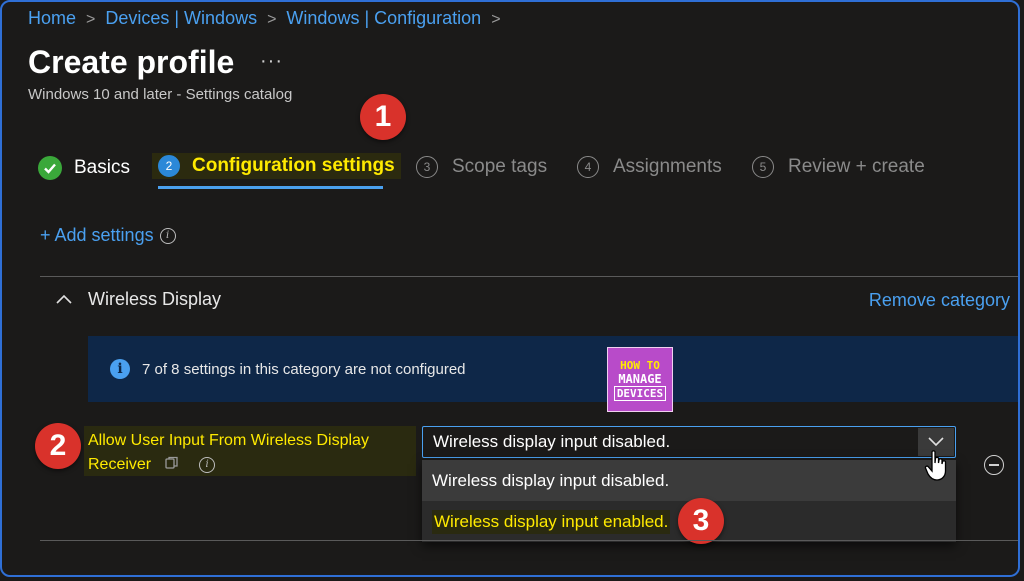  Describe the element at coordinates (383, 18) in the screenshot. I see `breadcrumb-windows-configuration: Windows | Configuration` at that location.